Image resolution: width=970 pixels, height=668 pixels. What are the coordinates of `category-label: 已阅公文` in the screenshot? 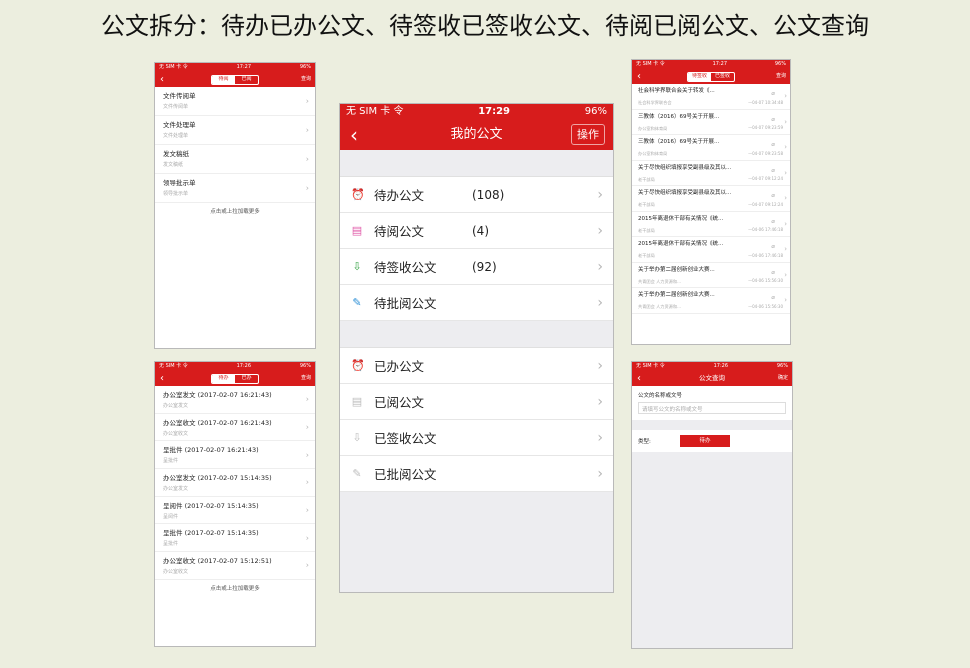 It's located at (399, 402).